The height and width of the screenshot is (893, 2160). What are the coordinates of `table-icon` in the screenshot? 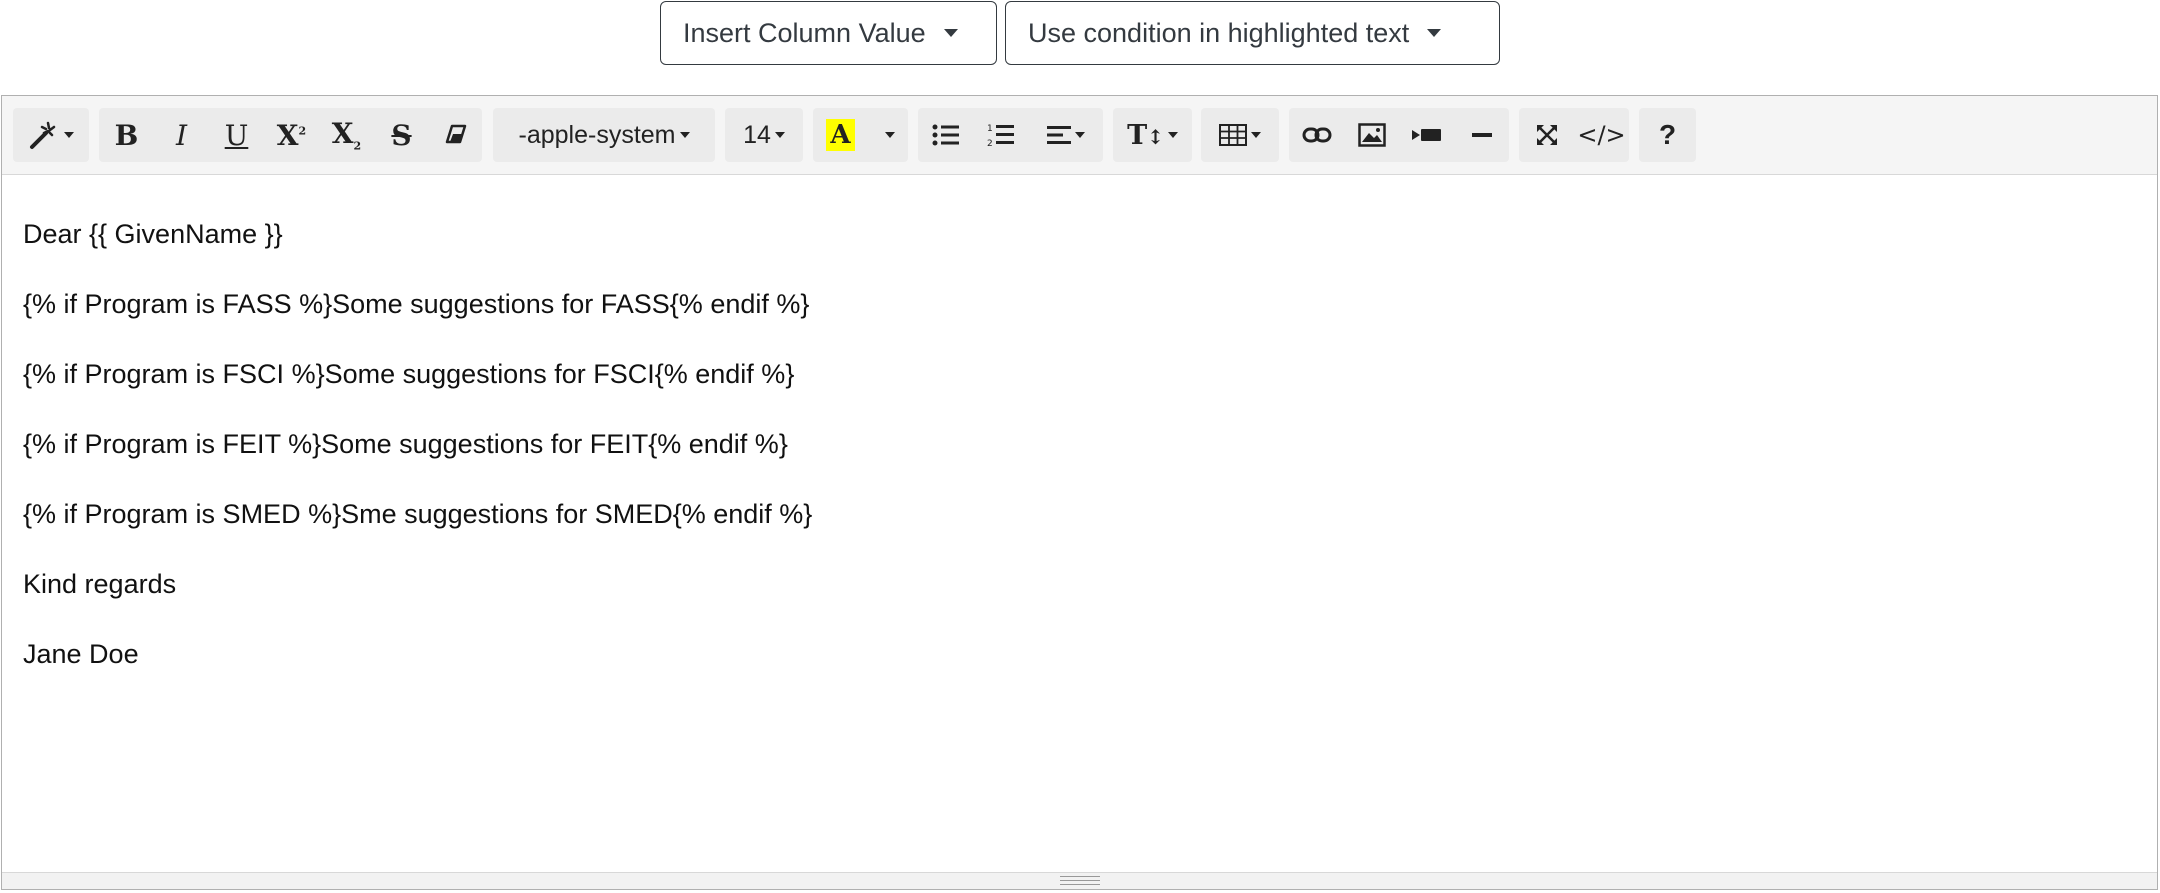 It's located at (1233, 135).